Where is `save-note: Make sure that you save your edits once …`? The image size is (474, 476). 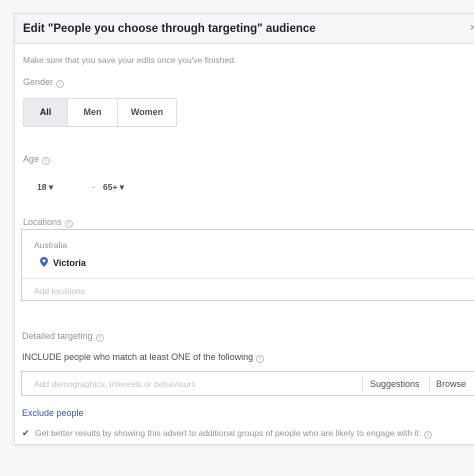 save-note: Make sure that you save your edits once … is located at coordinates (130, 60).